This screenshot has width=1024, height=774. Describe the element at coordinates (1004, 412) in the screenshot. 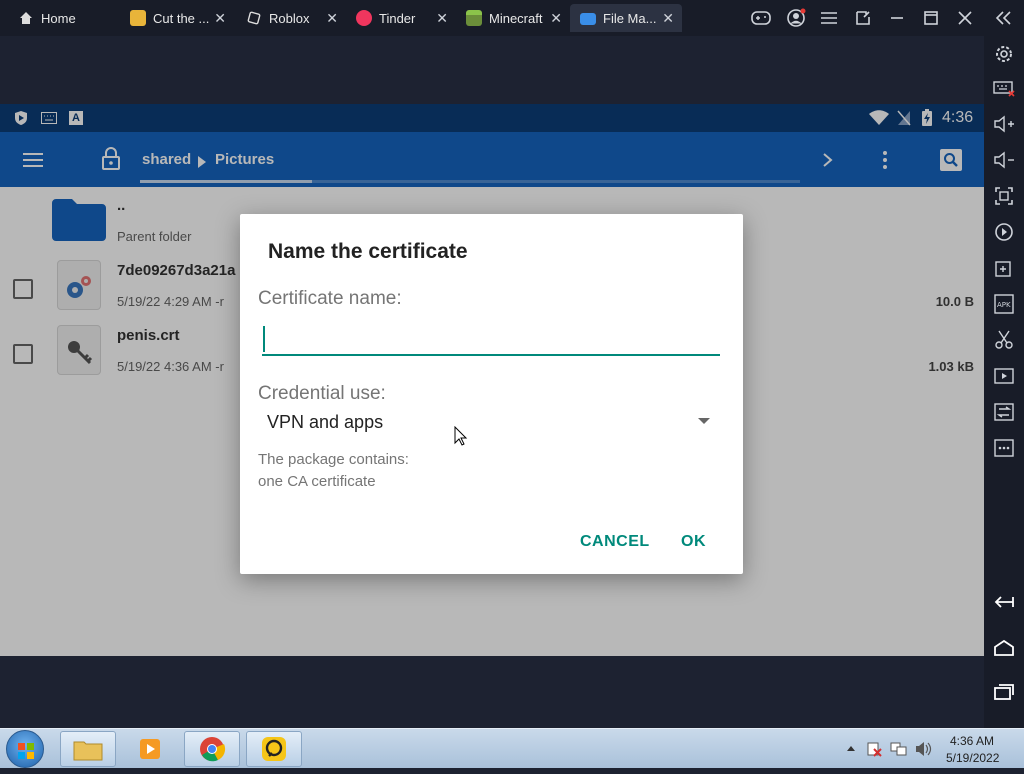

I see `sync-icon` at that location.